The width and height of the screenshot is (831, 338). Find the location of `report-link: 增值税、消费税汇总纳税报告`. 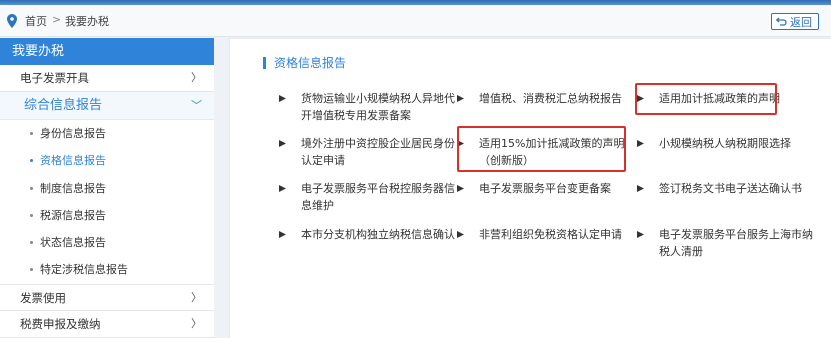

report-link: 增值税、消费税汇总纳税报告 is located at coordinates (548, 98).